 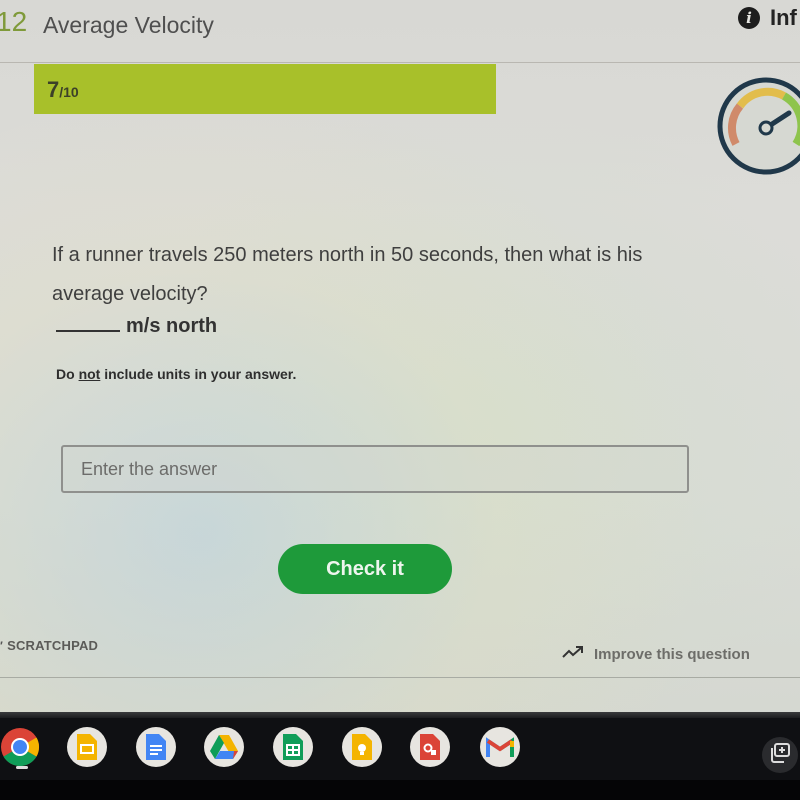 I want to click on info-circle-icon: i, so click(x=749, y=18).